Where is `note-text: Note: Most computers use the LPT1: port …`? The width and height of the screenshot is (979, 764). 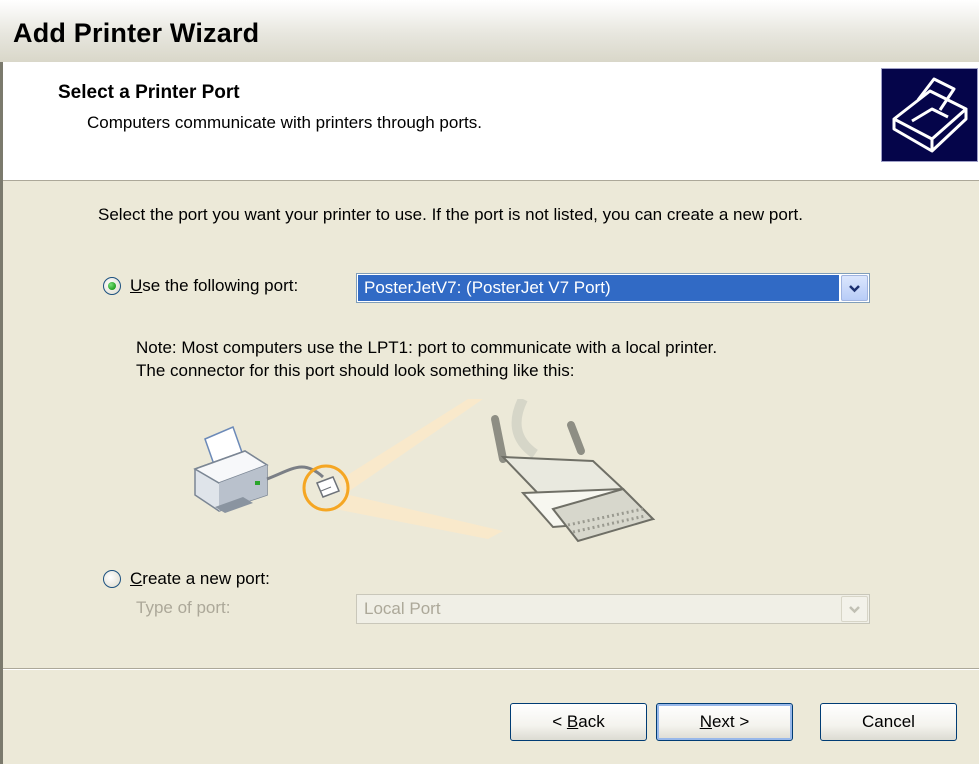 note-text: Note: Most computers use the LPT1: port … is located at coordinates (516, 359).